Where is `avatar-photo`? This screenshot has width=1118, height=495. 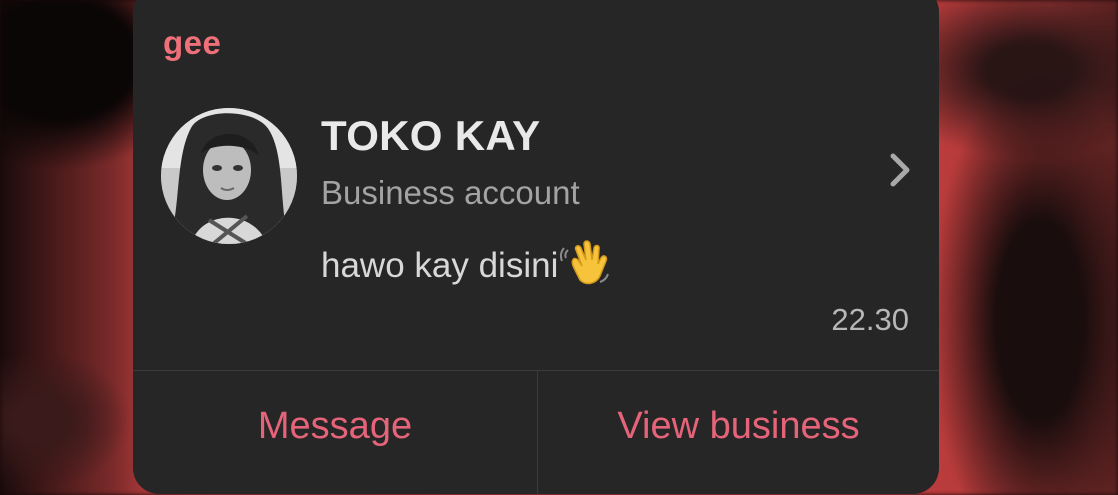
avatar-photo is located at coordinates (229, 176).